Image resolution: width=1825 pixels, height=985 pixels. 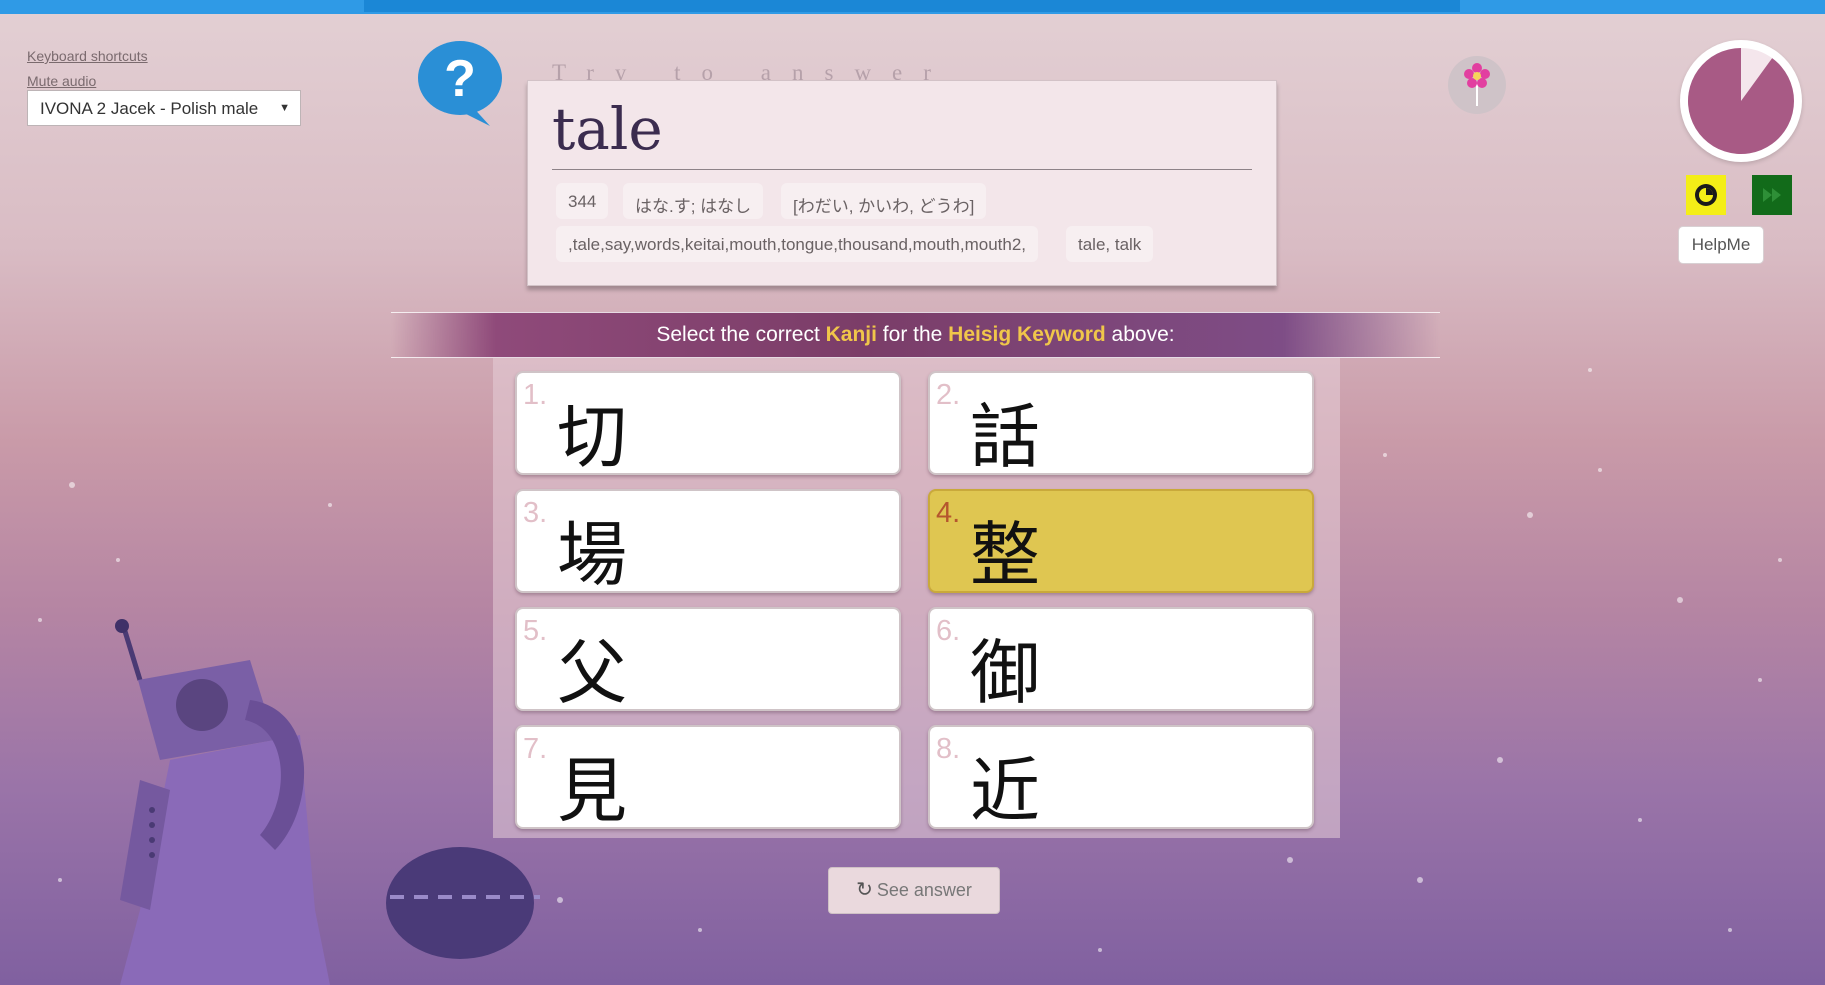 I want to click on fast-forward-icon, so click(x=1772, y=195).